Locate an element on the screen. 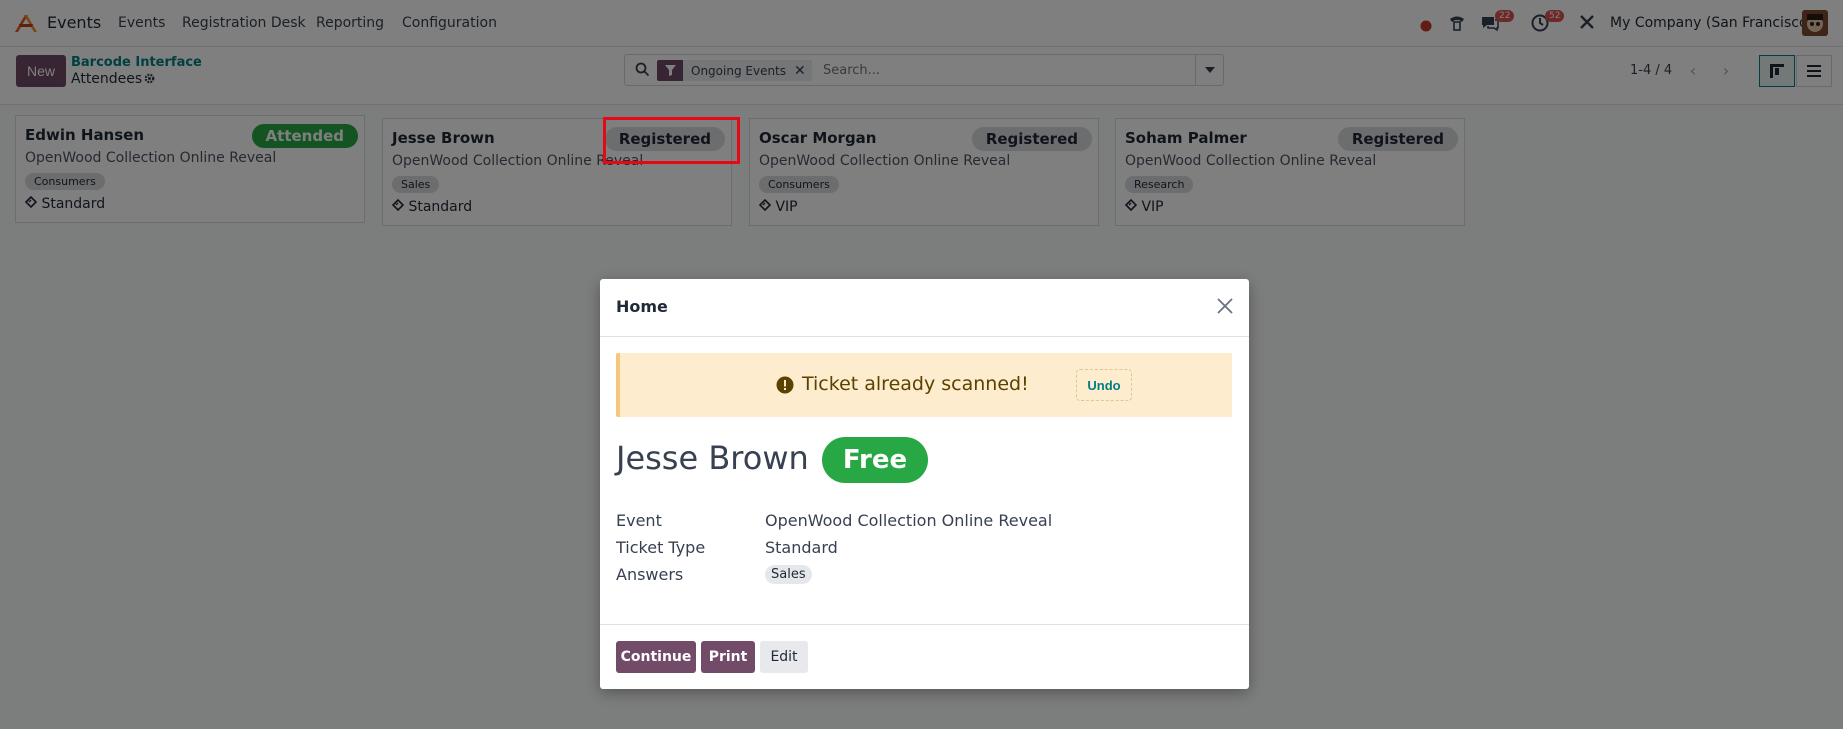 This screenshot has width=1843, height=729. print-button: Print is located at coordinates (728, 657).